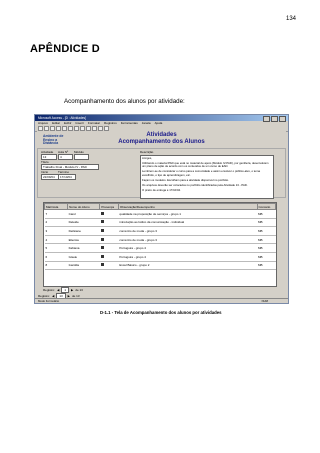 This screenshot has width=320, height=453. Describe the element at coordinates (147, 158) in the screenshot. I see `description-line: Amigos,` at that location.